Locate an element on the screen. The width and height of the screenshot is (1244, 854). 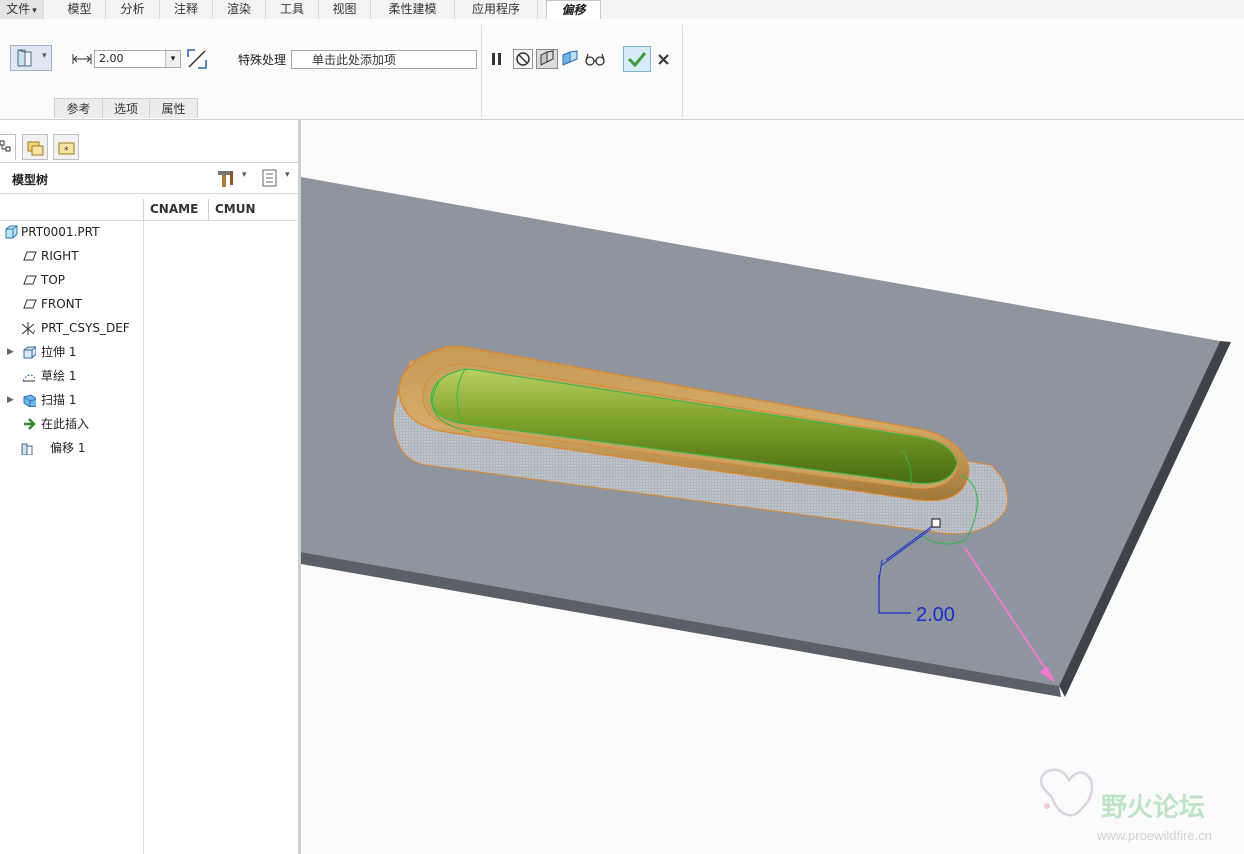
tree-item-sweep-1: ▶ 扫描 1 is located at coordinates (71, 400).